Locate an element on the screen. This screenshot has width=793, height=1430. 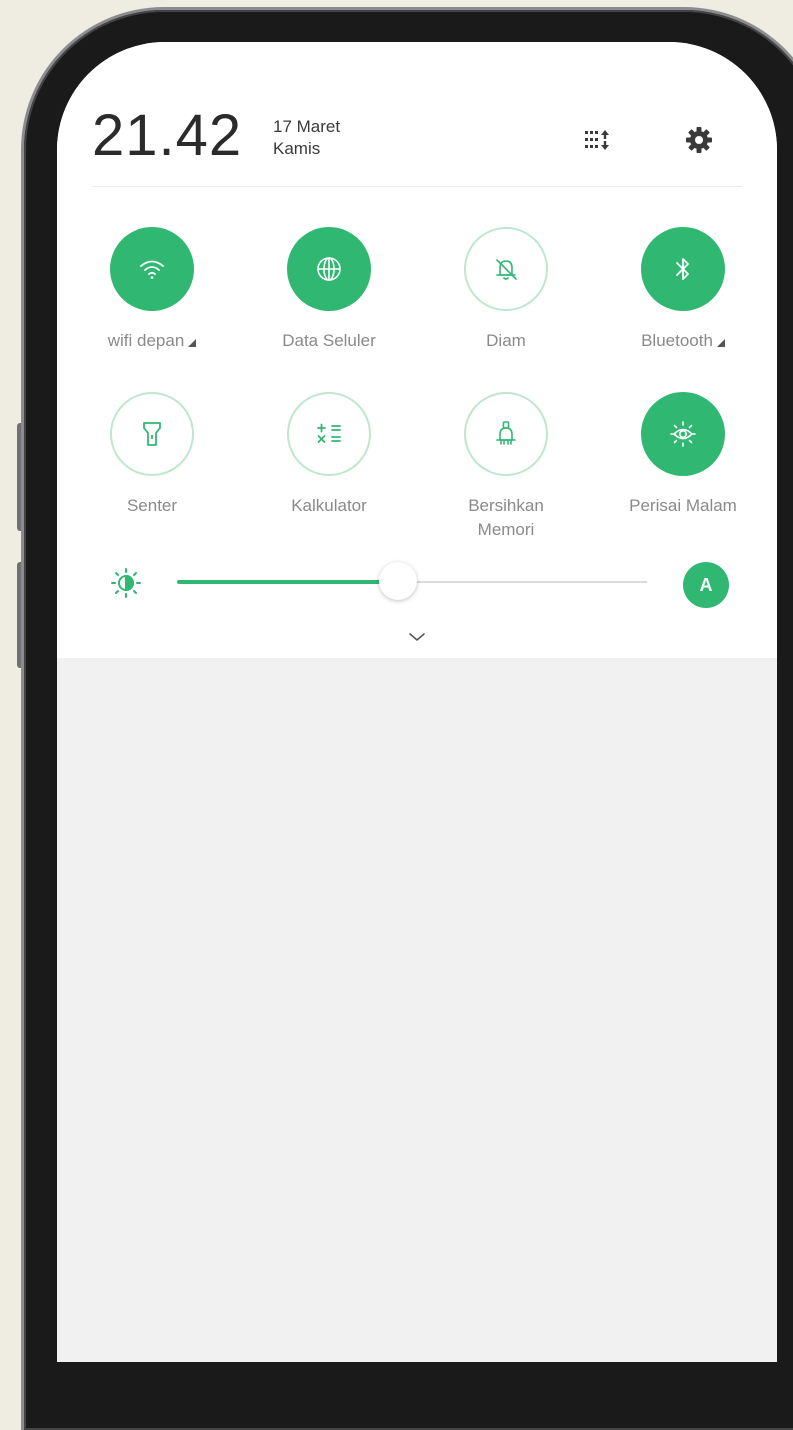
eye-shield-icon is located at coordinates (683, 434).